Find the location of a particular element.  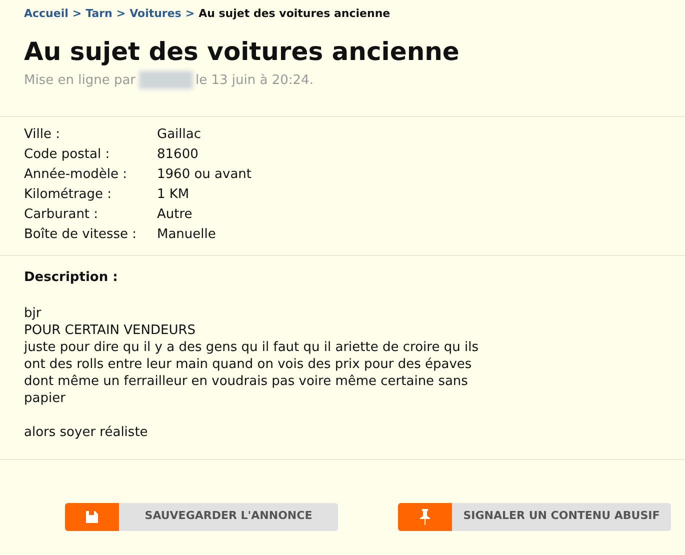

detail-value: 81600 is located at coordinates (177, 155).